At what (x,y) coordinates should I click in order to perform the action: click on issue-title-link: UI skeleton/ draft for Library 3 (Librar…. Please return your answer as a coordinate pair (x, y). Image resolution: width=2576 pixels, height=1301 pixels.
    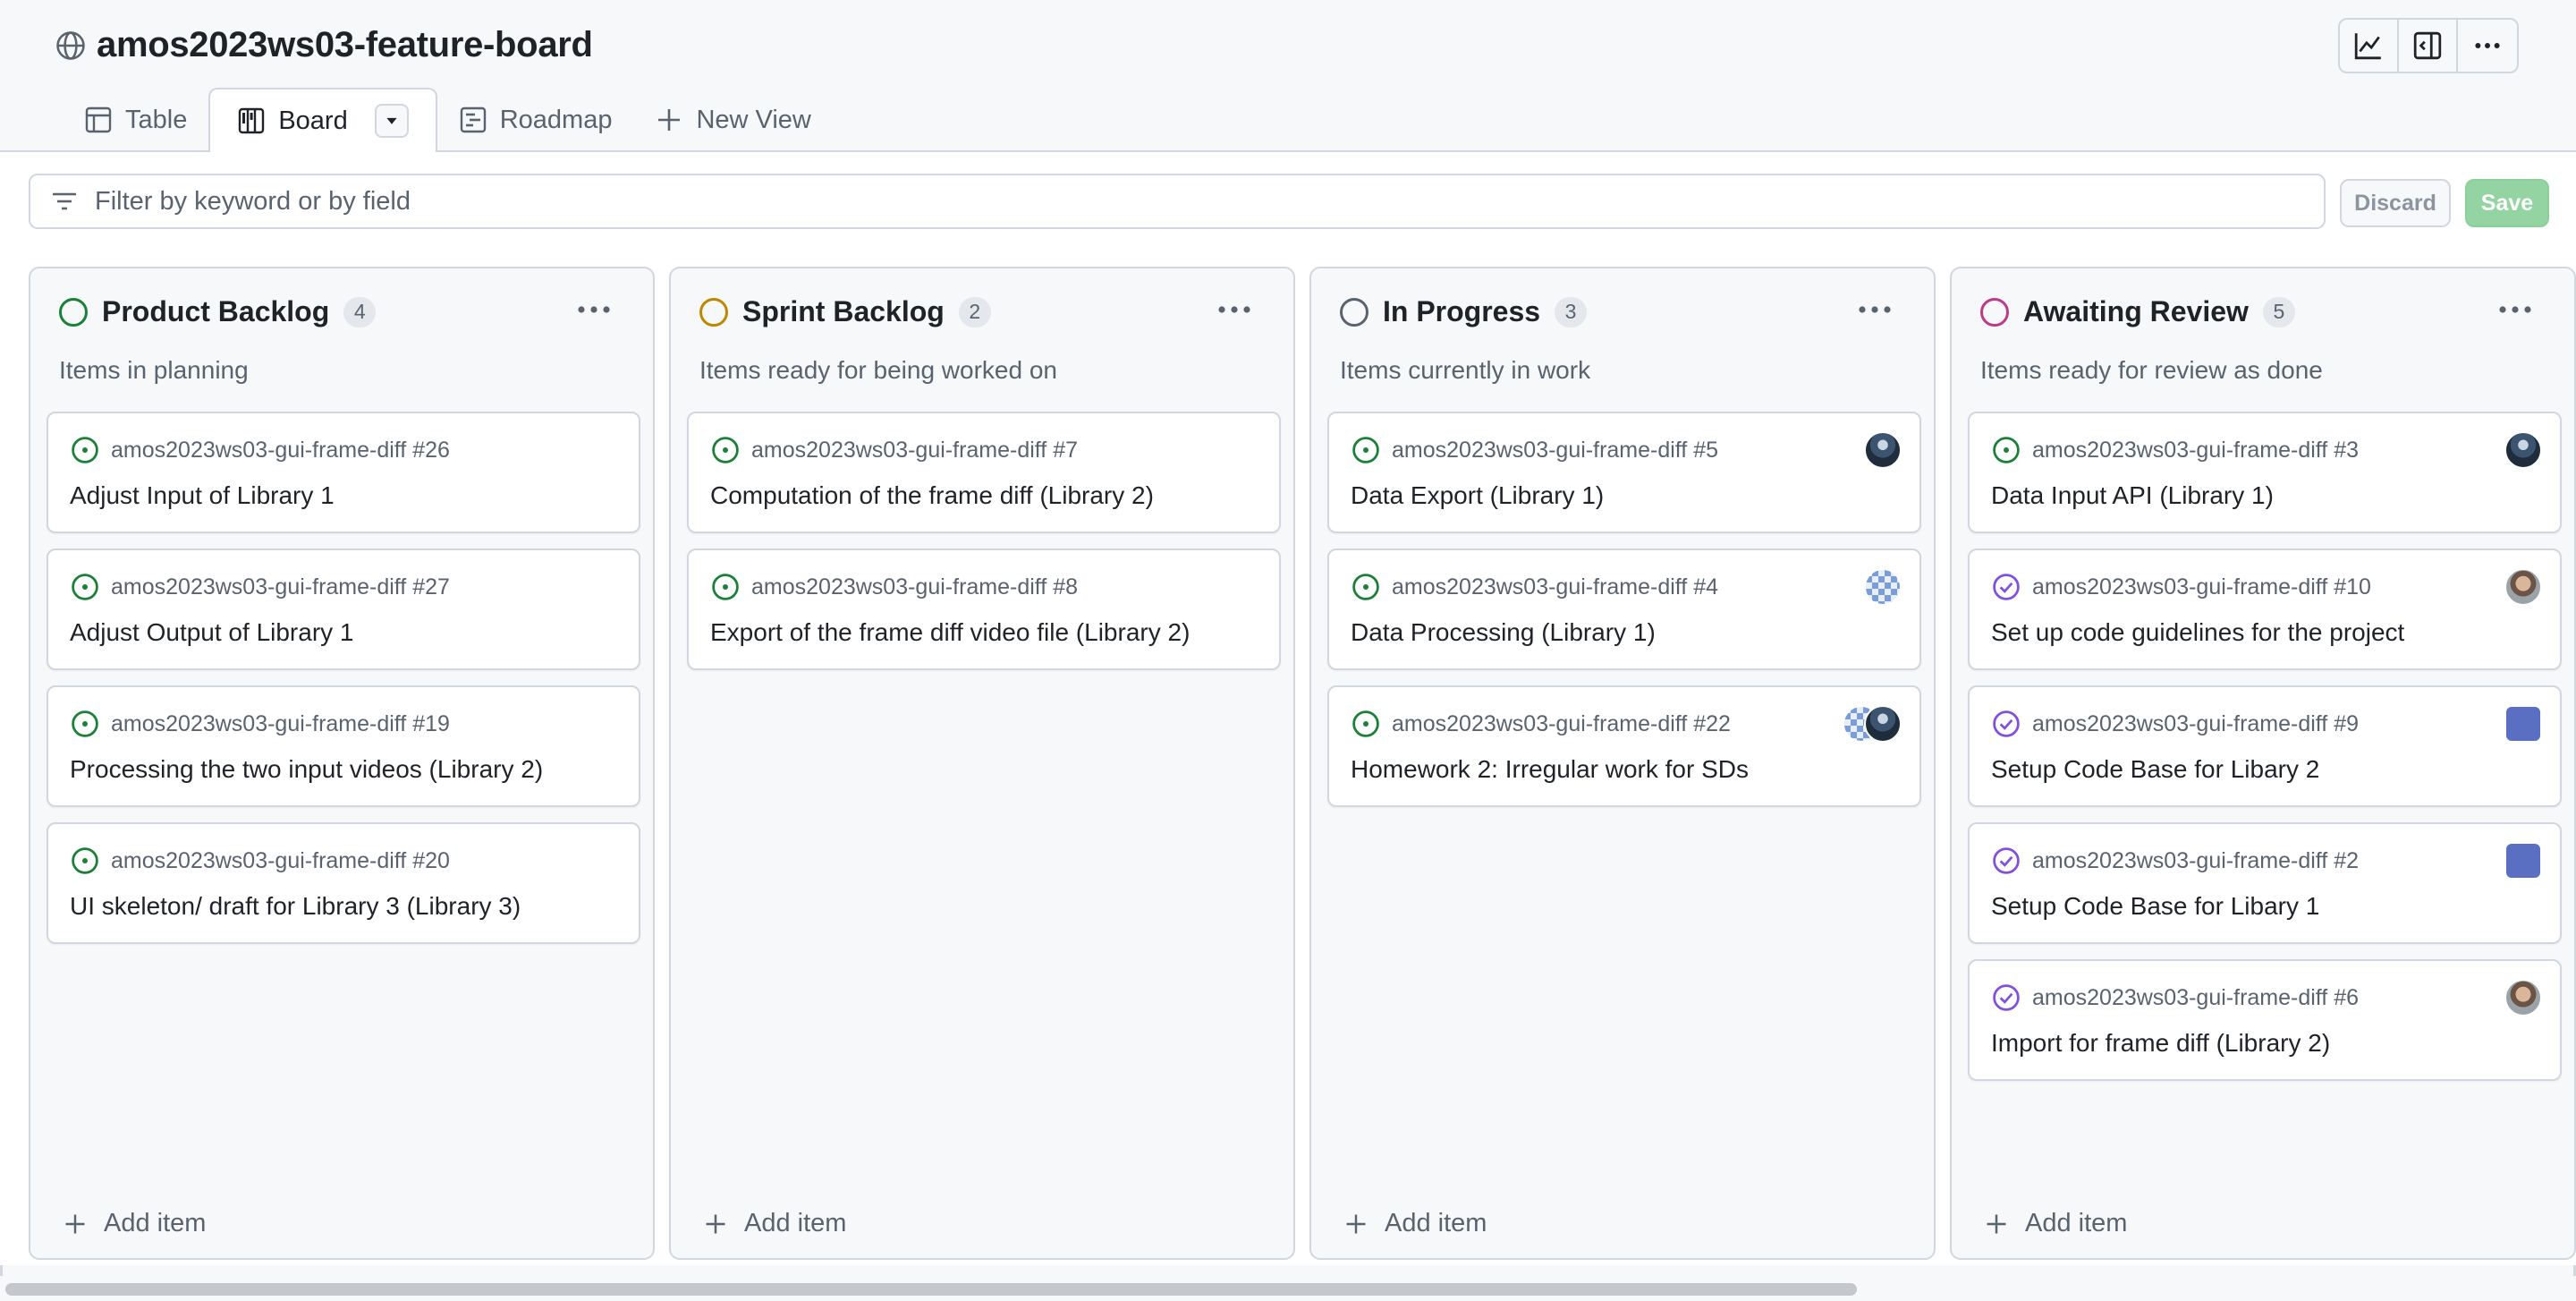
    Looking at the image, I should click on (295, 906).